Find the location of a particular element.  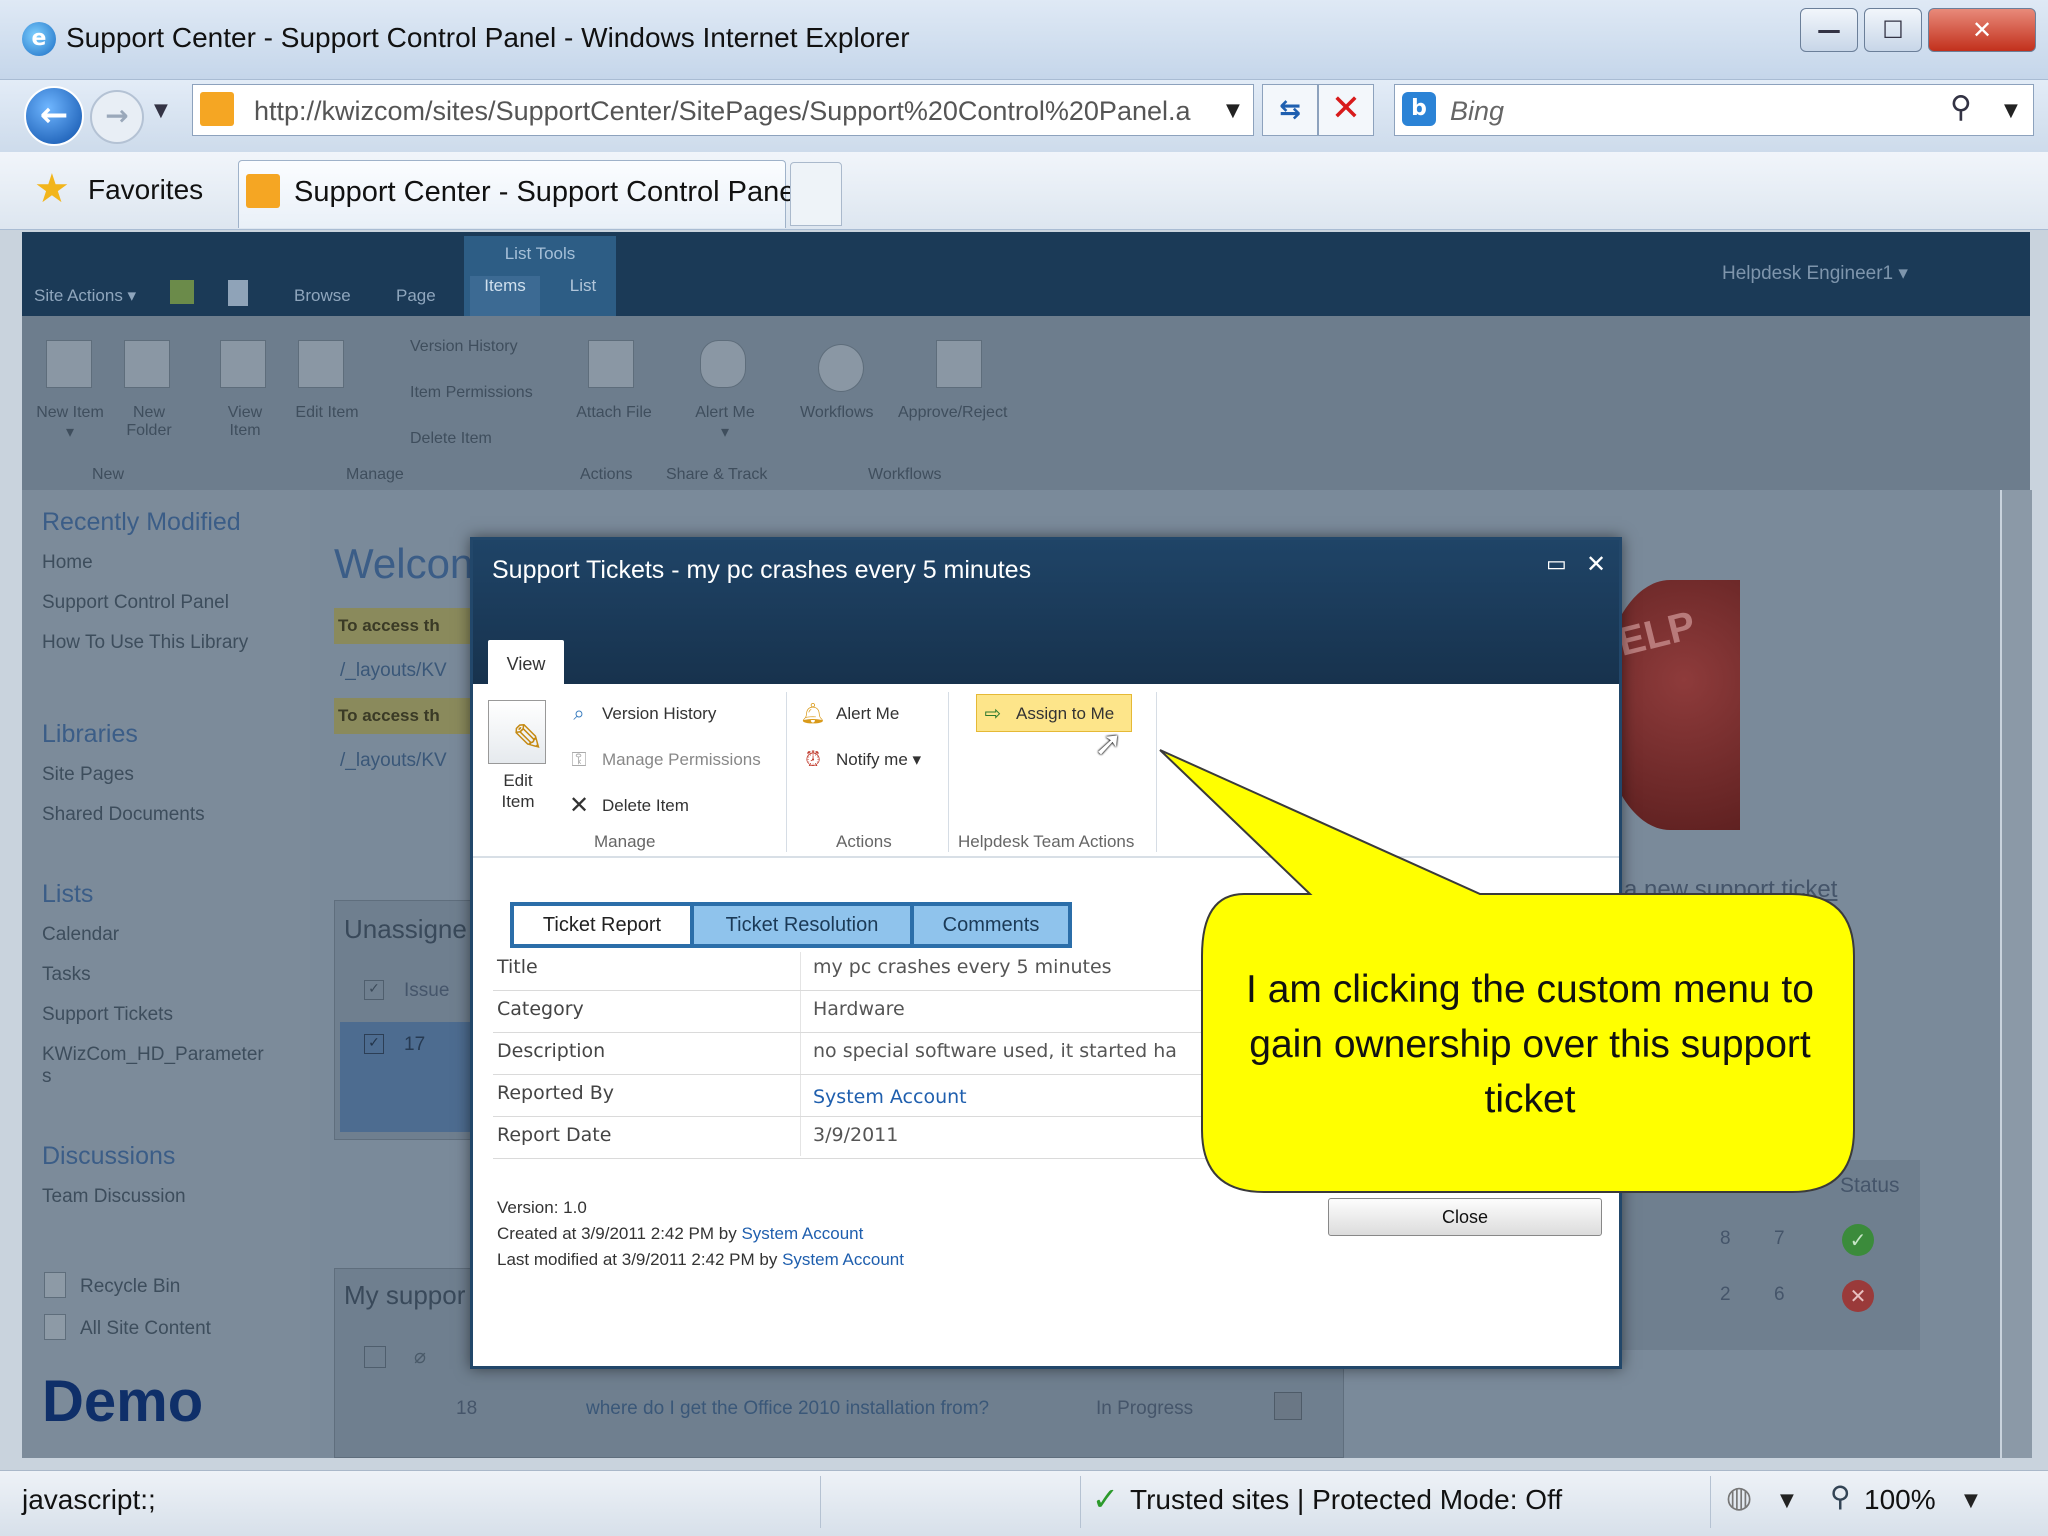

refresh-icon: ⇆ is located at coordinates (1290, 110).